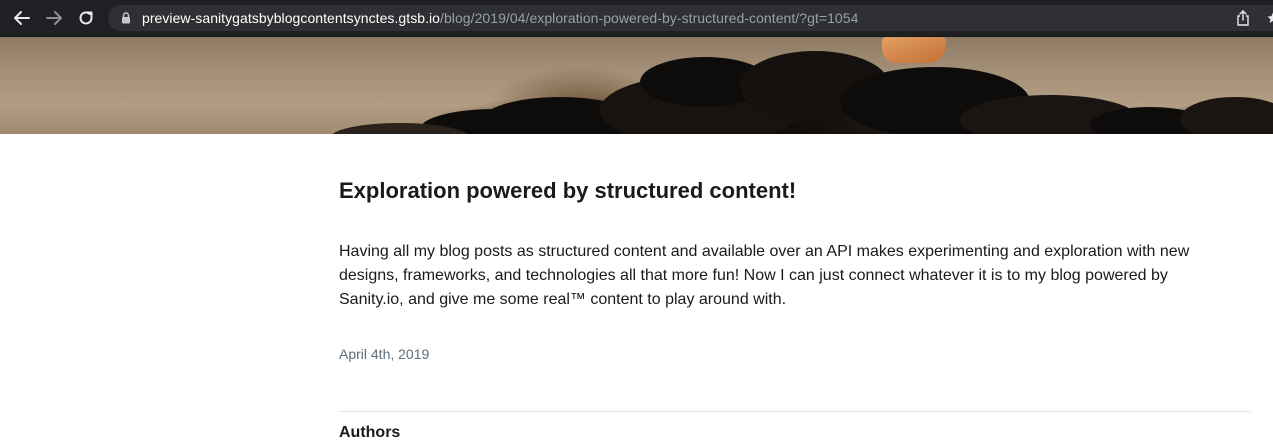  Describe the element at coordinates (384, 354) in the screenshot. I see `post-date: April 4th, 2019` at that location.